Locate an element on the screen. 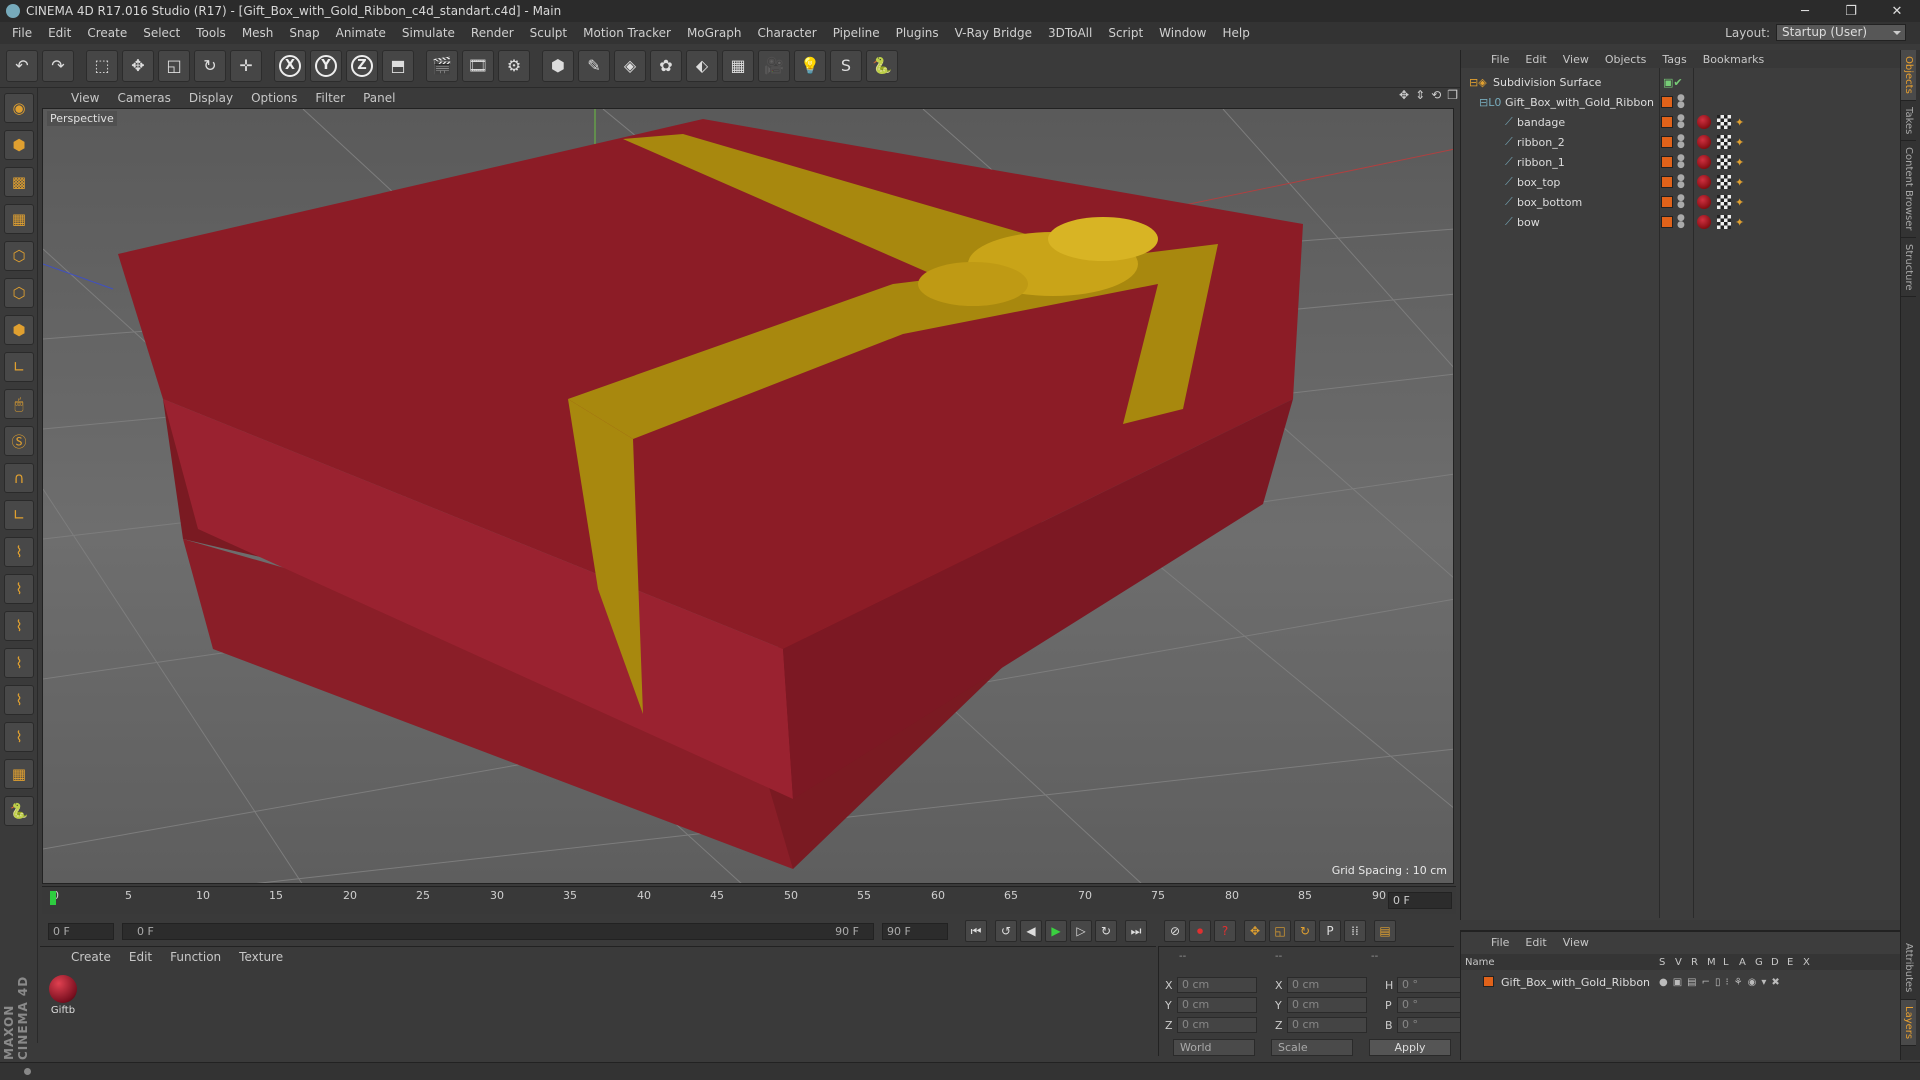 The height and width of the screenshot is (1080, 1920). position-y-field: 0 cm is located at coordinates (1217, 1005).